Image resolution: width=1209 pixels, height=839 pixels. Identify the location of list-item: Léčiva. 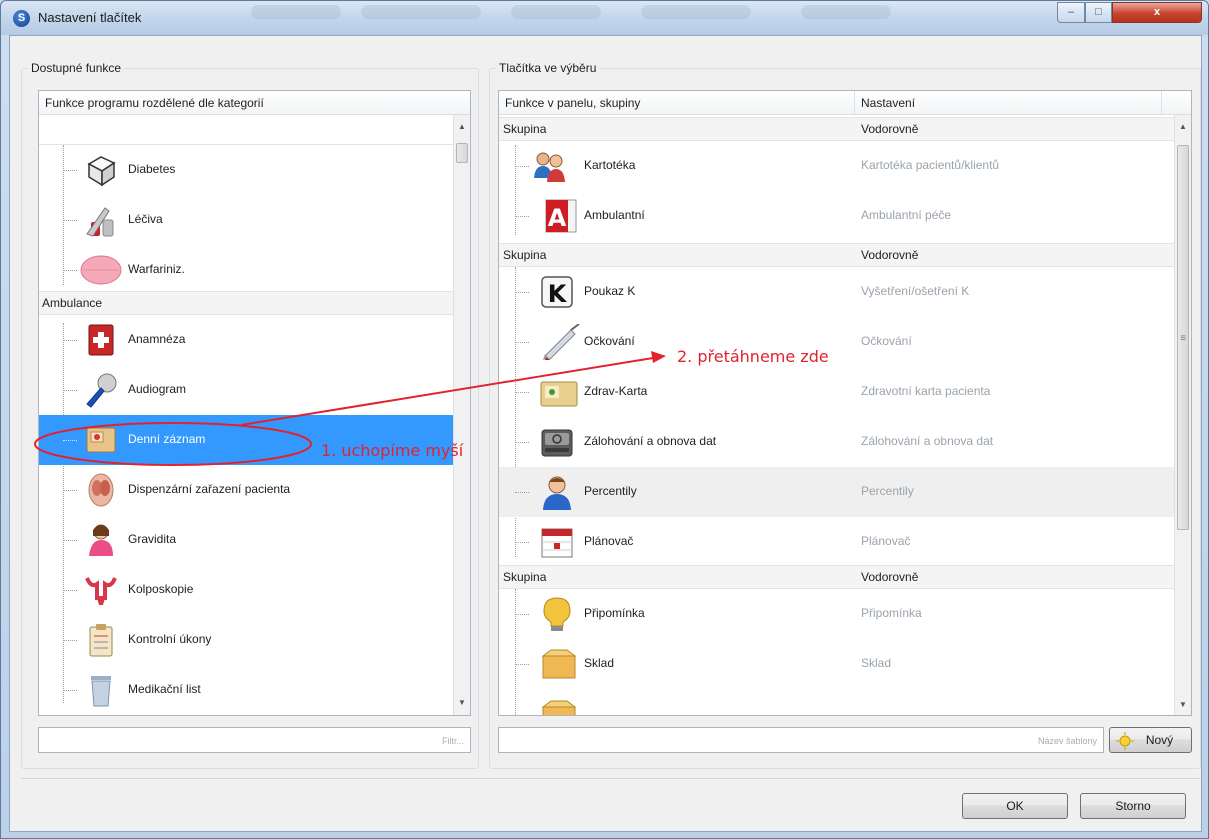
(247, 220).